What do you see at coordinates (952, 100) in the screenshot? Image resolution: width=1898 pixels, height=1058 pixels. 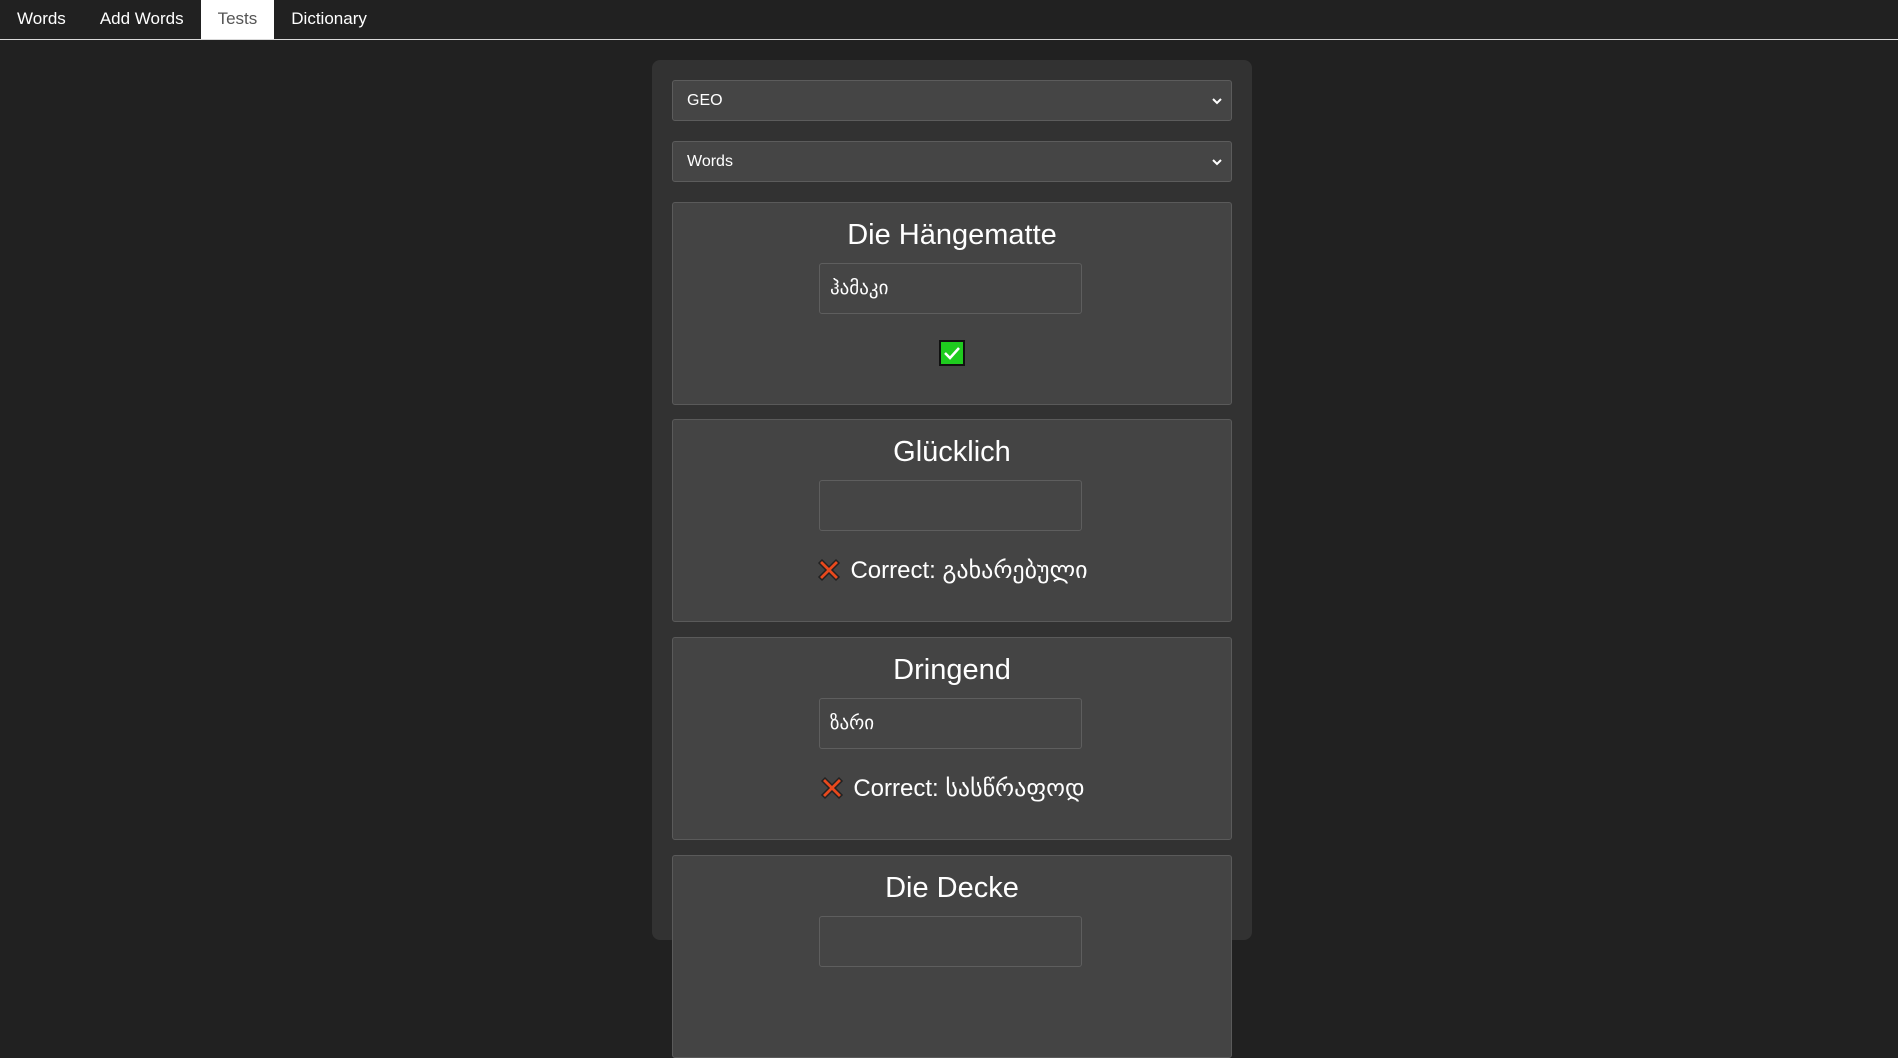 I see `language-select: GEO` at bounding box center [952, 100].